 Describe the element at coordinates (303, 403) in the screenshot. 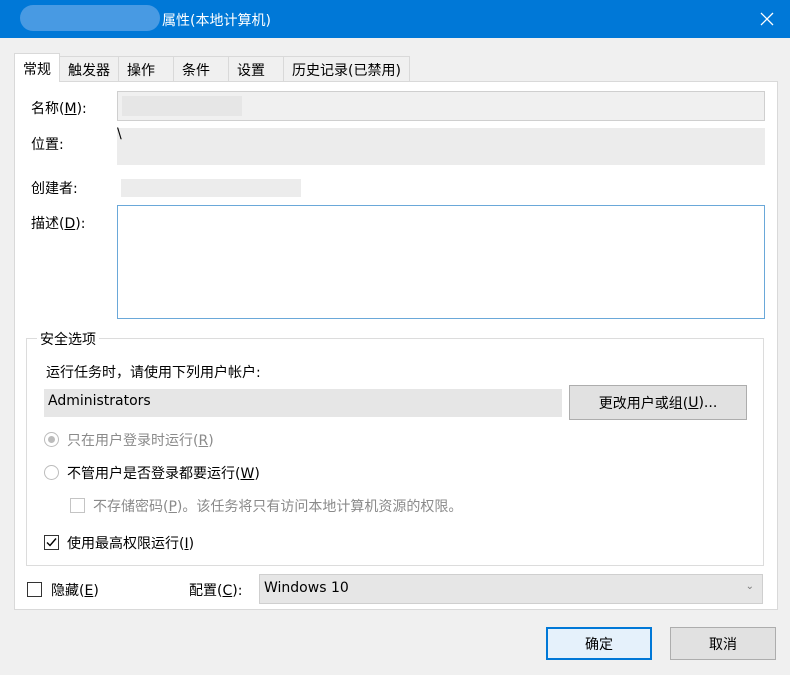

I see `user-account-field: Administrators` at that location.